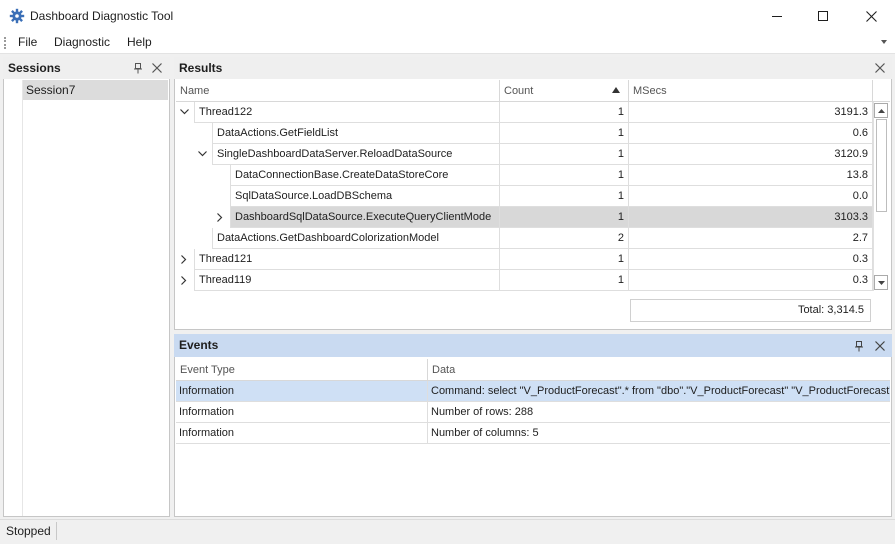 This screenshot has width=895, height=544. Describe the element at coordinates (201, 68) in the screenshot. I see `results-panel-title: Results` at that location.